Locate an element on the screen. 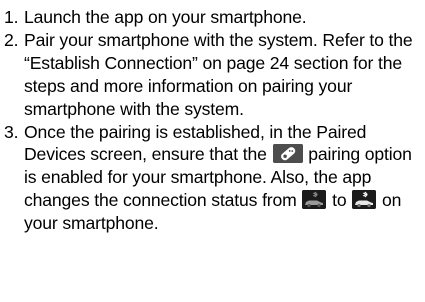 Image resolution: width=425 pixels, height=302 pixels. car-bluetooth-connected-icon is located at coordinates (364, 200).